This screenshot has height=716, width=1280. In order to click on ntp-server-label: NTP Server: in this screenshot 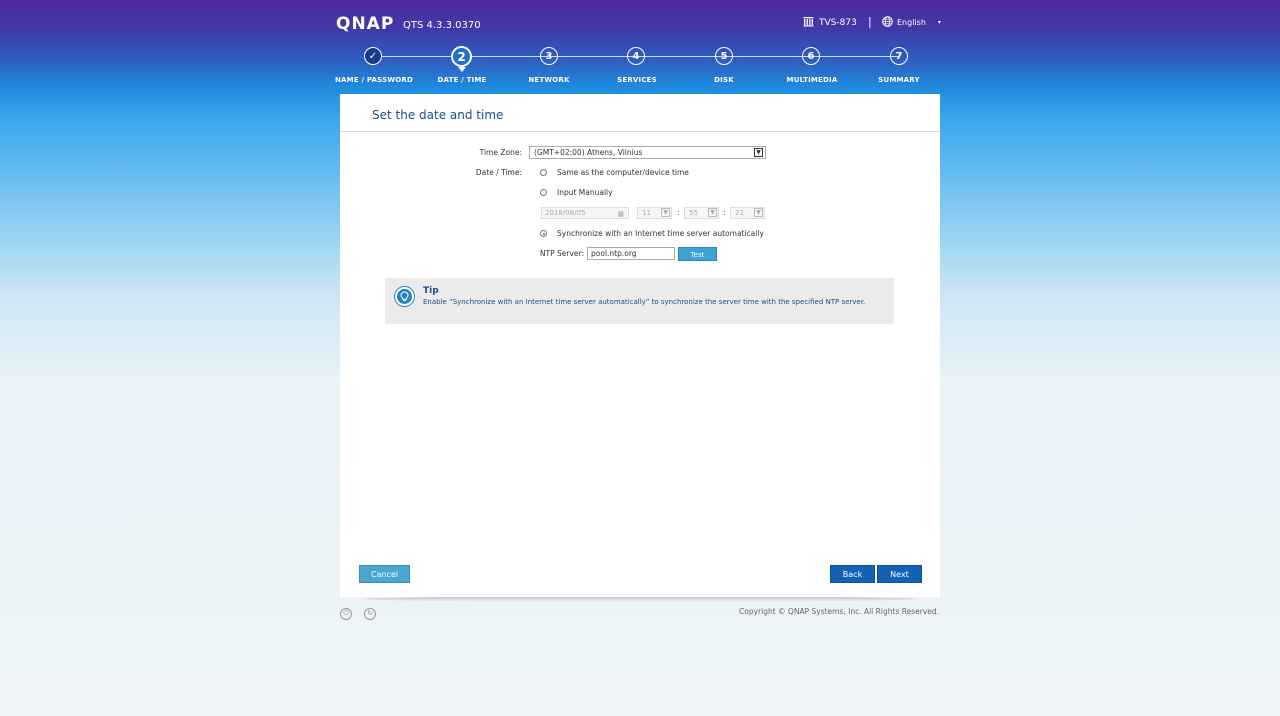, I will do `click(561, 253)`.